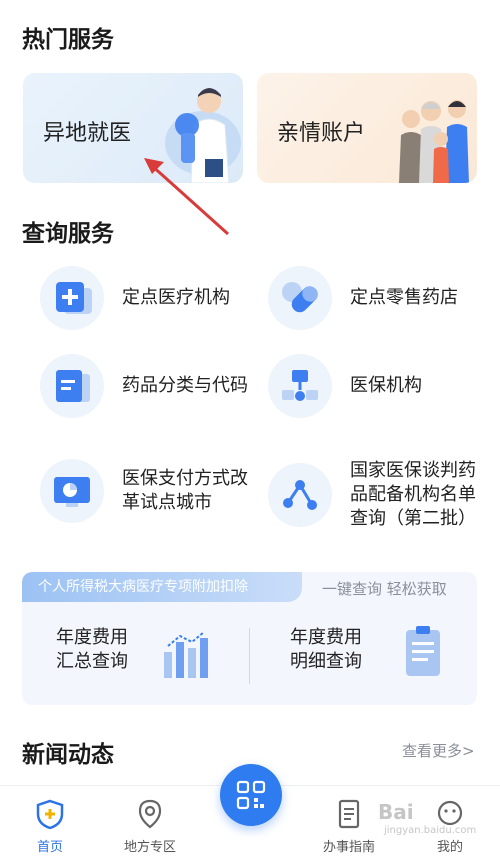  Describe the element at coordinates (438, 750) in the screenshot. I see `news-more-link: 查看更多>` at that location.